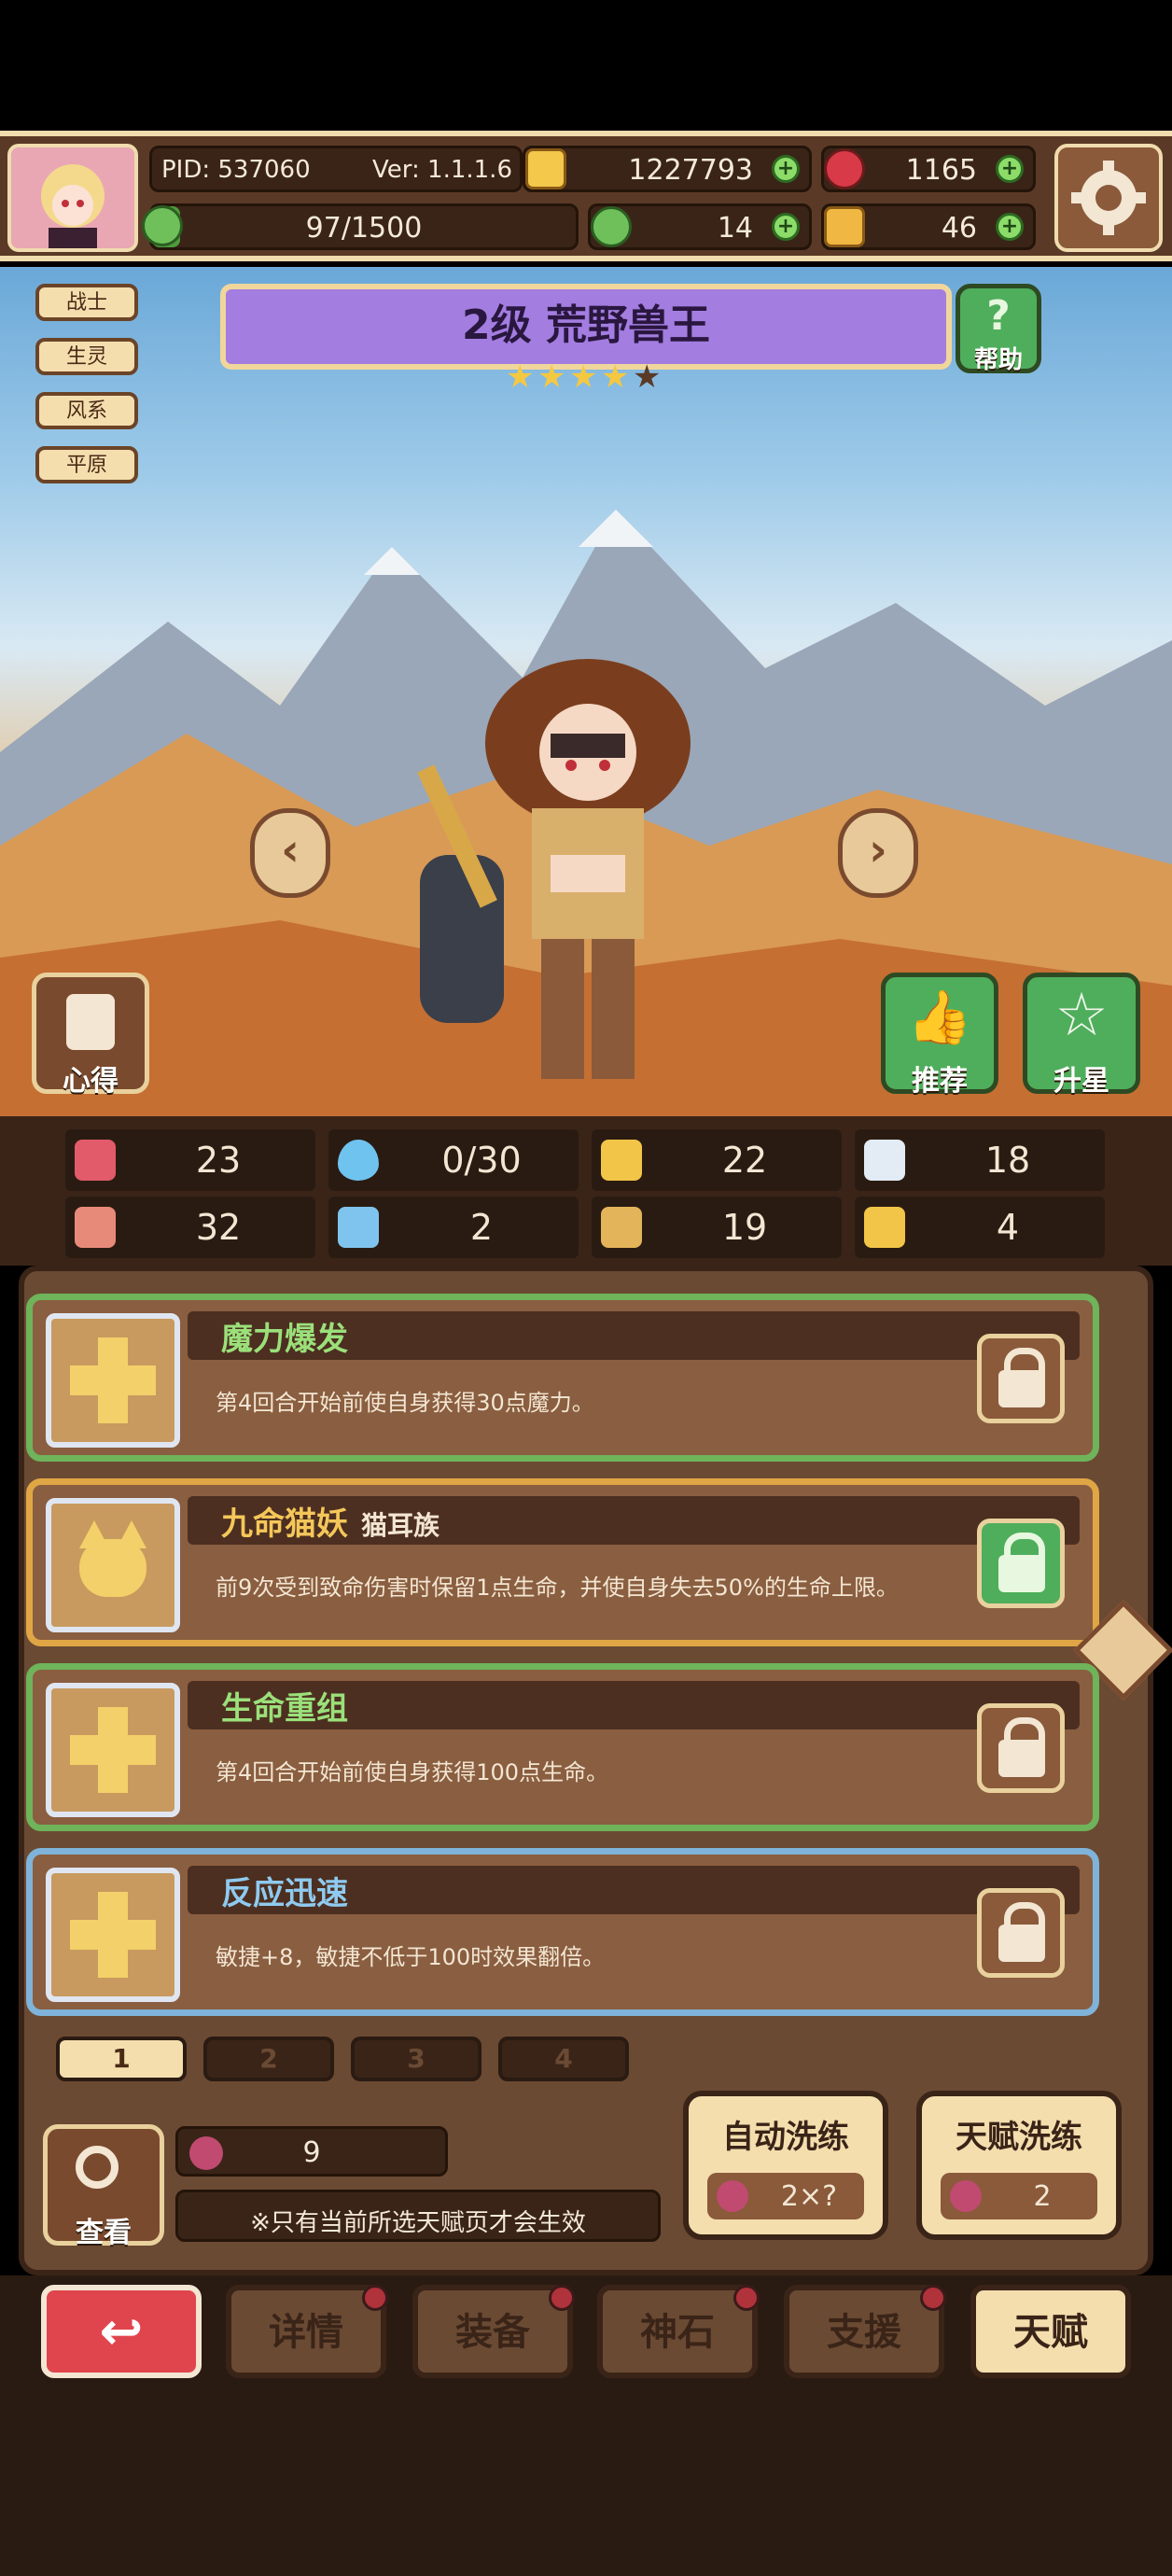 The image size is (1172, 2576). What do you see at coordinates (1019, 2137) in the screenshot?
I see `talent-reroll-label: 天赋洗练` at bounding box center [1019, 2137].